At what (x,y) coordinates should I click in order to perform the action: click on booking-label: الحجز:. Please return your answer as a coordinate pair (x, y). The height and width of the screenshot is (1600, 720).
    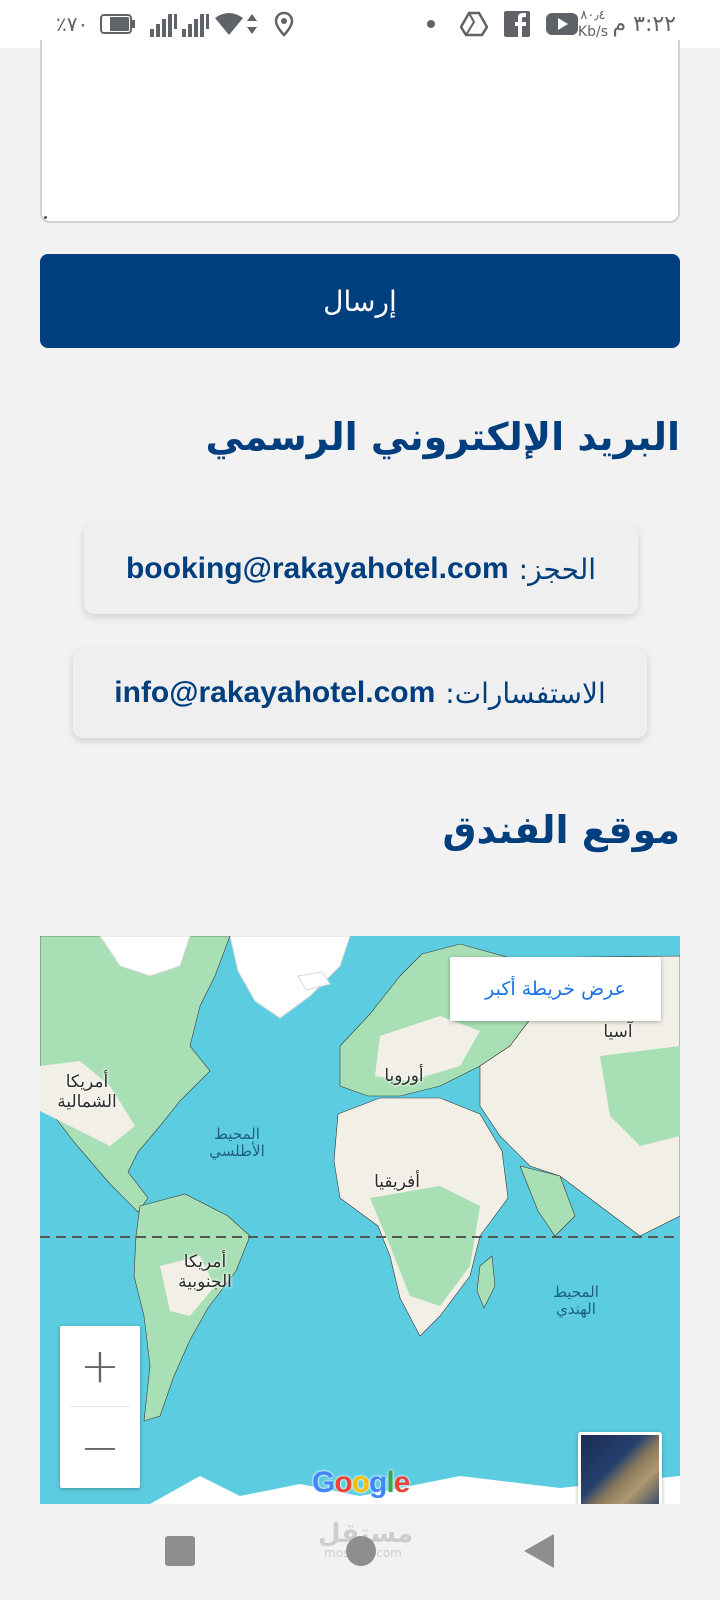
    Looking at the image, I should click on (557, 569).